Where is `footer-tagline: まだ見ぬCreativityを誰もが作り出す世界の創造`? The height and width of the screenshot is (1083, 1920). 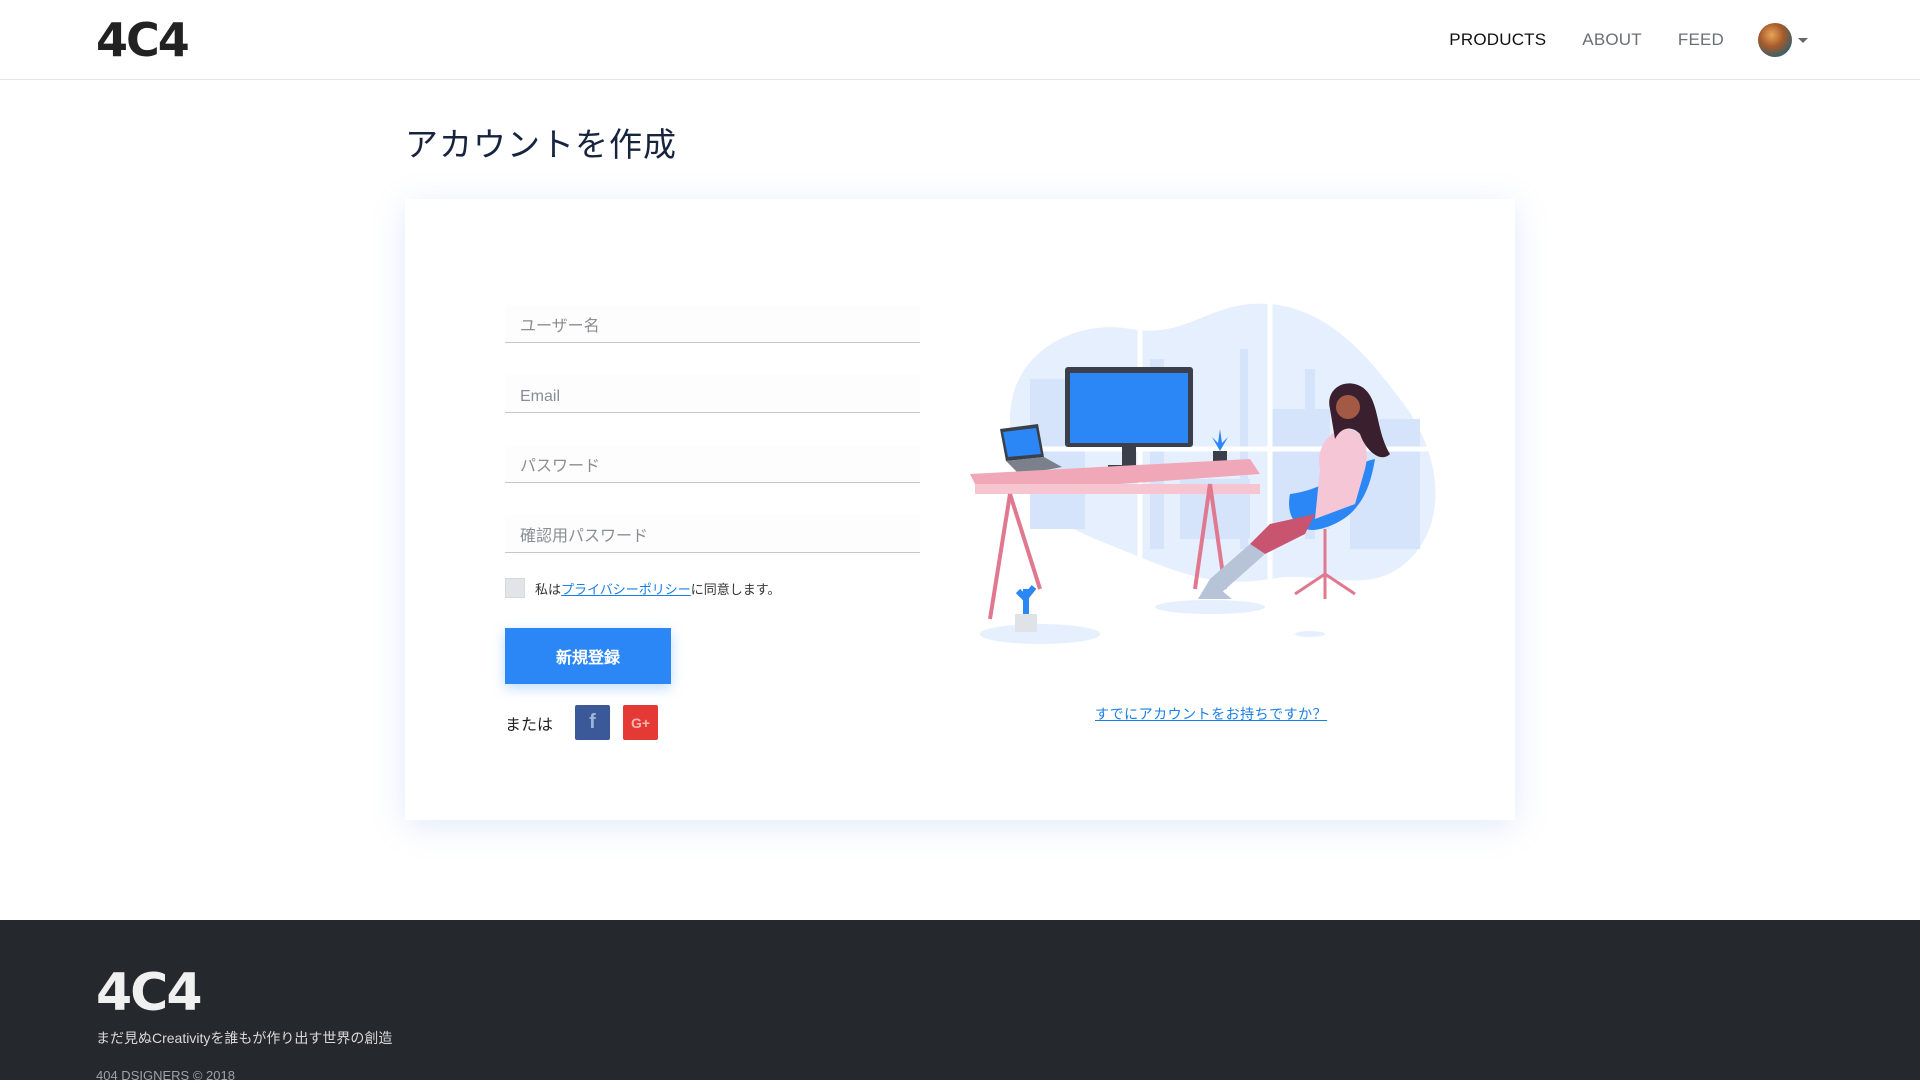 footer-tagline: まだ見ぬCreativityを誰もが作り出す世界の創造 is located at coordinates (244, 1038).